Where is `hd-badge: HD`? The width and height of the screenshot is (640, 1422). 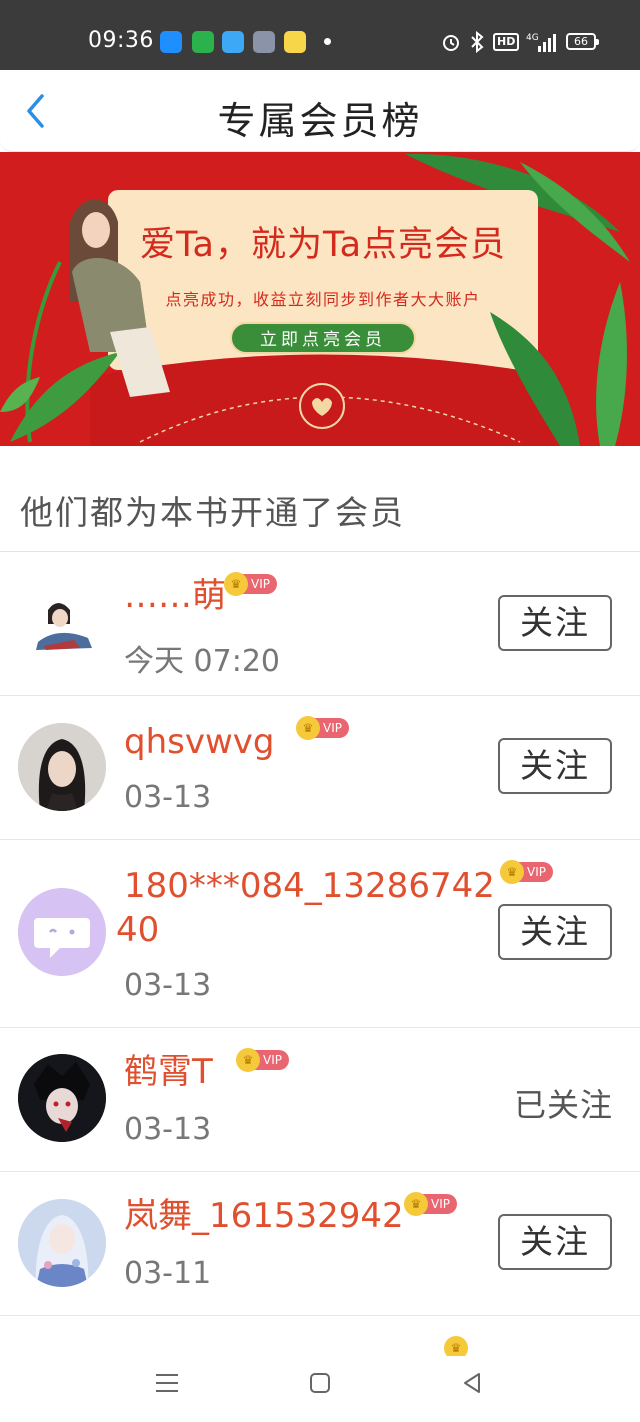 hd-badge: HD is located at coordinates (506, 42).